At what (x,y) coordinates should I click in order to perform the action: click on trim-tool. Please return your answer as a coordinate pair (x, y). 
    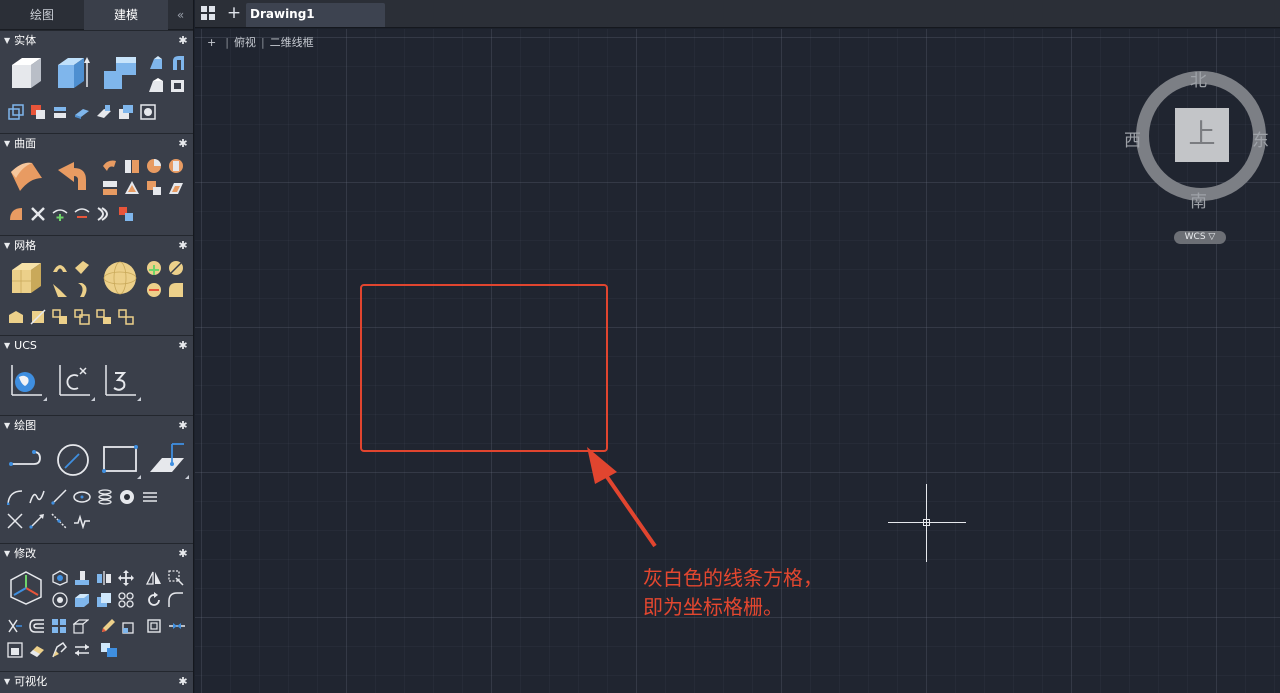
    Looking at the image, I should click on (15, 626).